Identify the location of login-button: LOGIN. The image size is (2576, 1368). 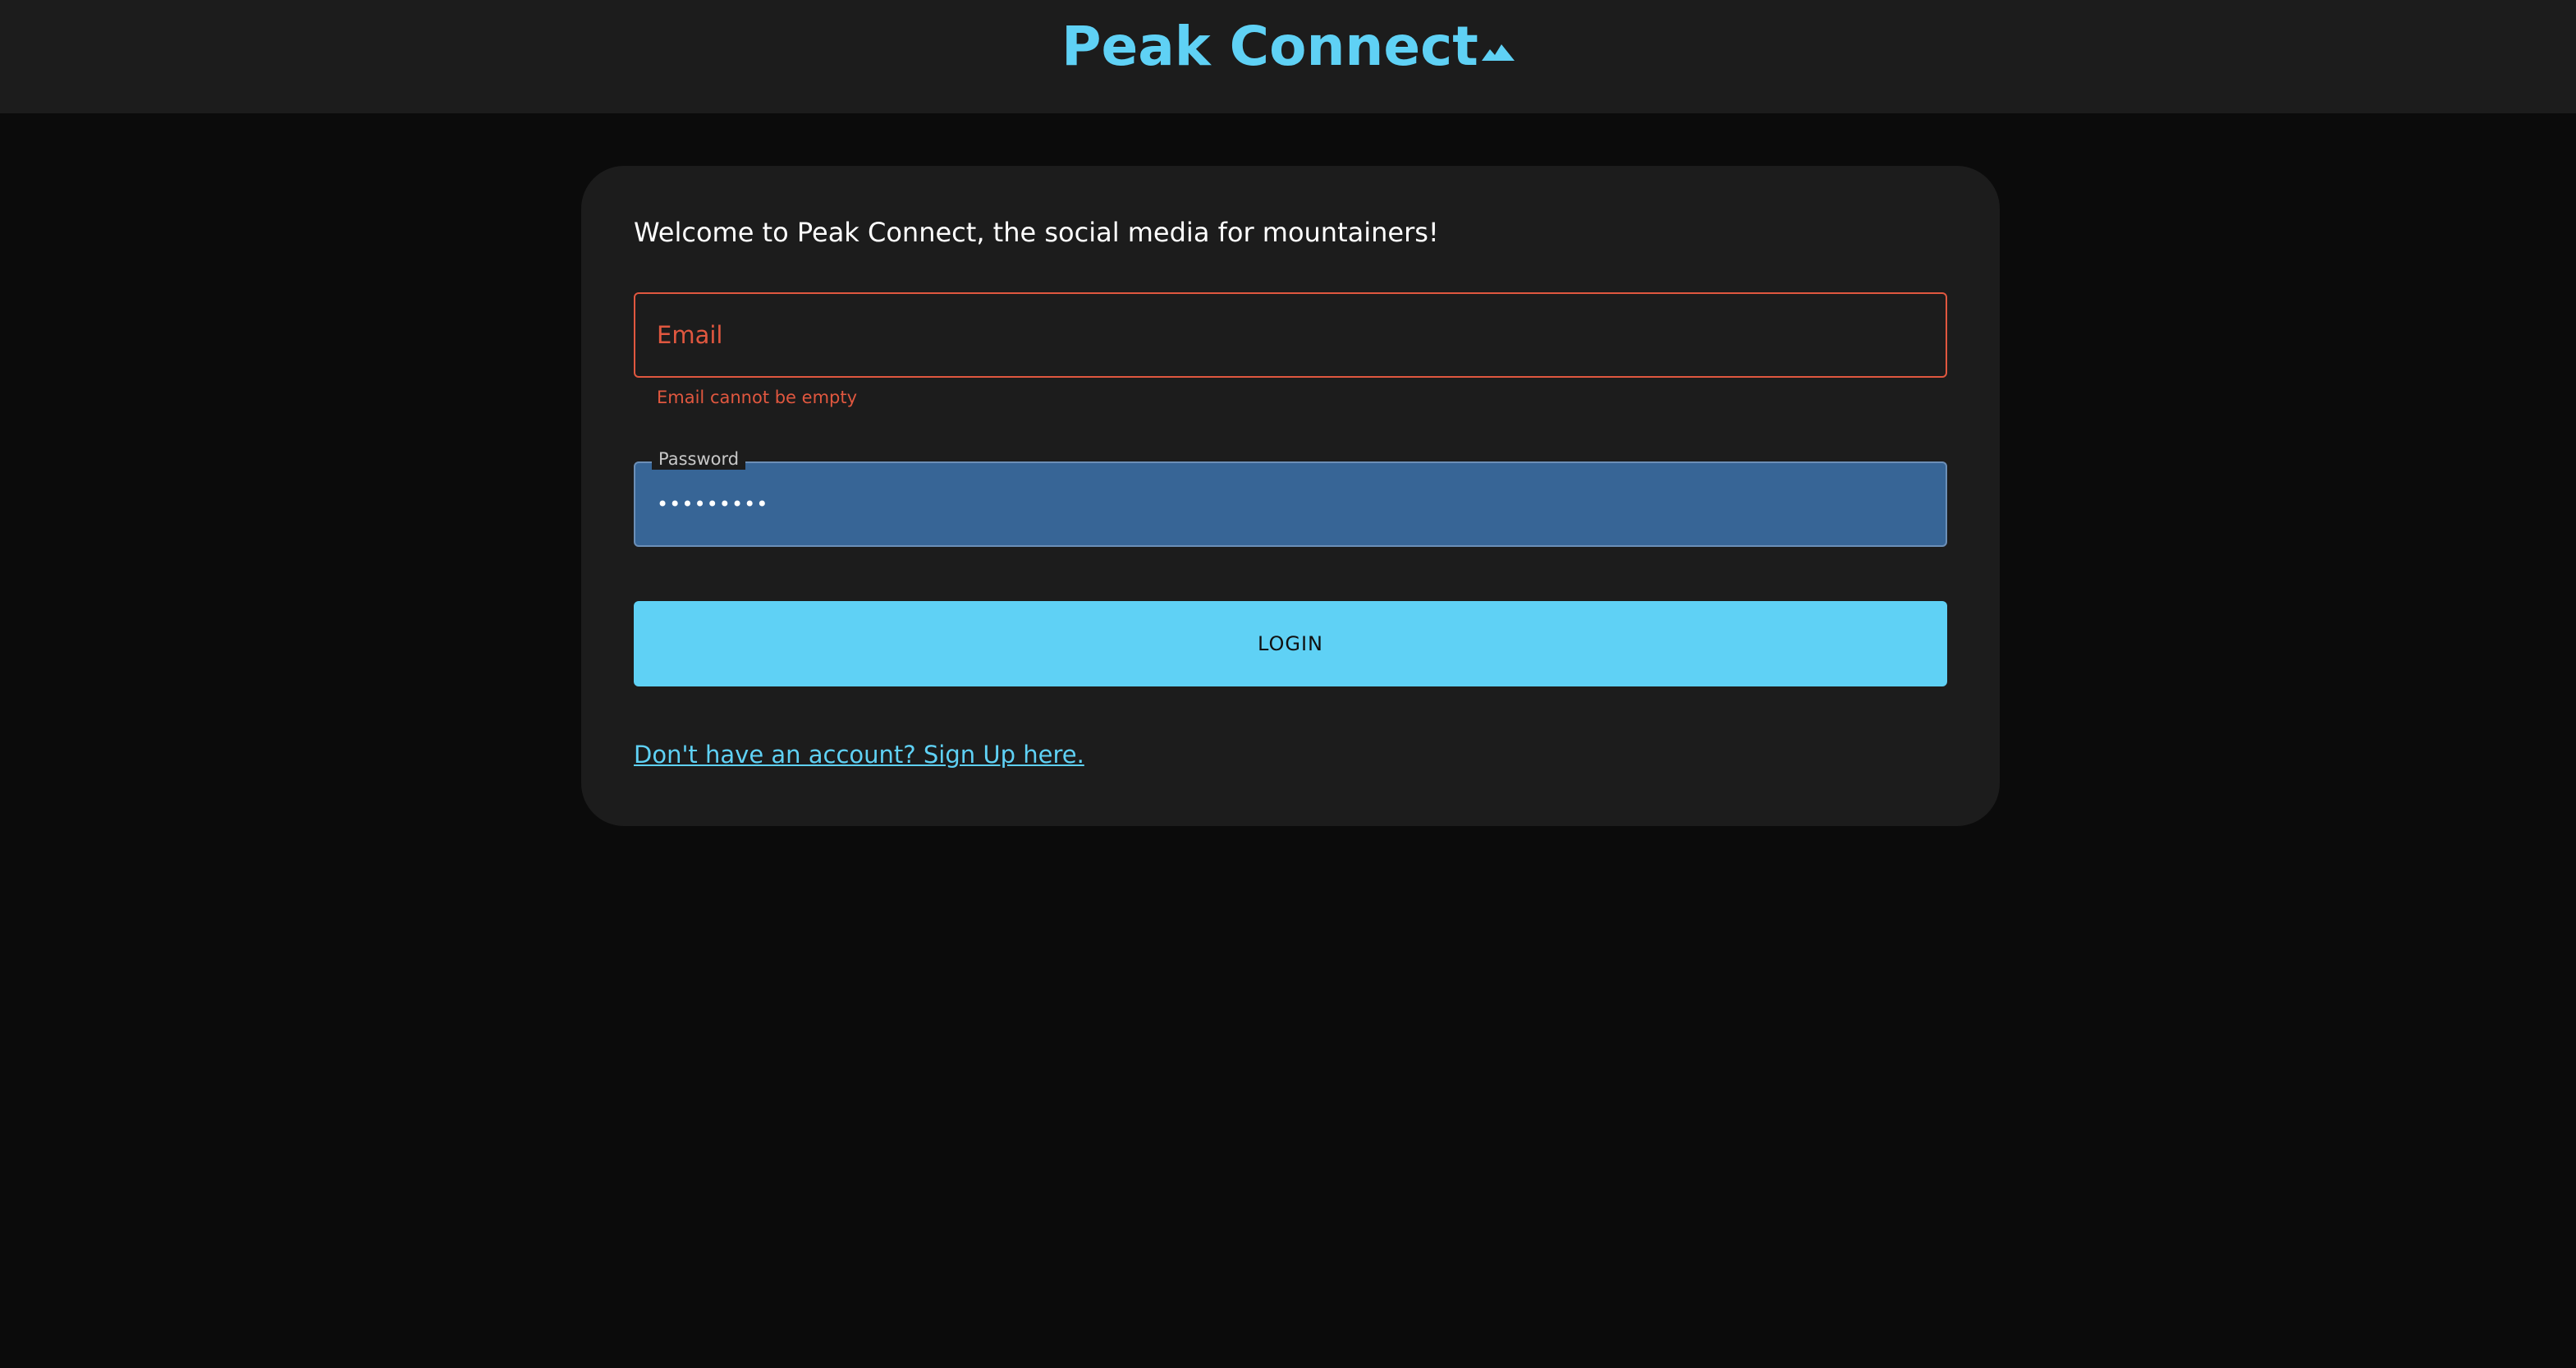
(1291, 643).